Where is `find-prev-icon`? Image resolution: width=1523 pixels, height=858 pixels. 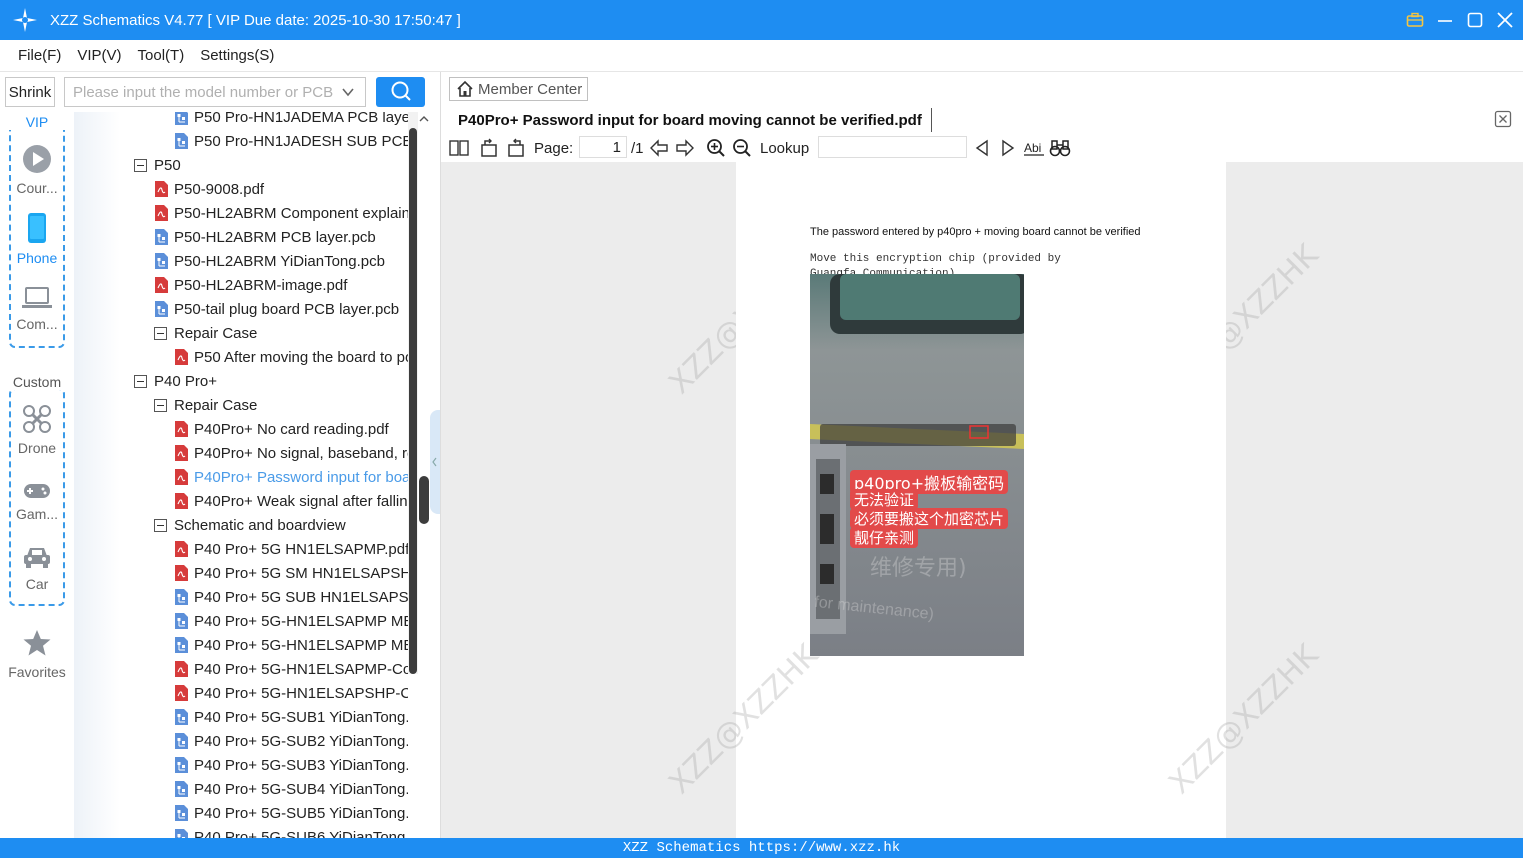 find-prev-icon is located at coordinates (982, 148).